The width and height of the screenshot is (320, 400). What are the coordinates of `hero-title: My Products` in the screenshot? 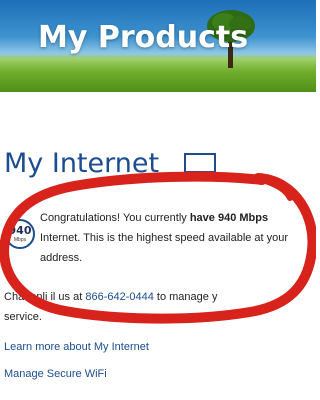 It's located at (143, 37).